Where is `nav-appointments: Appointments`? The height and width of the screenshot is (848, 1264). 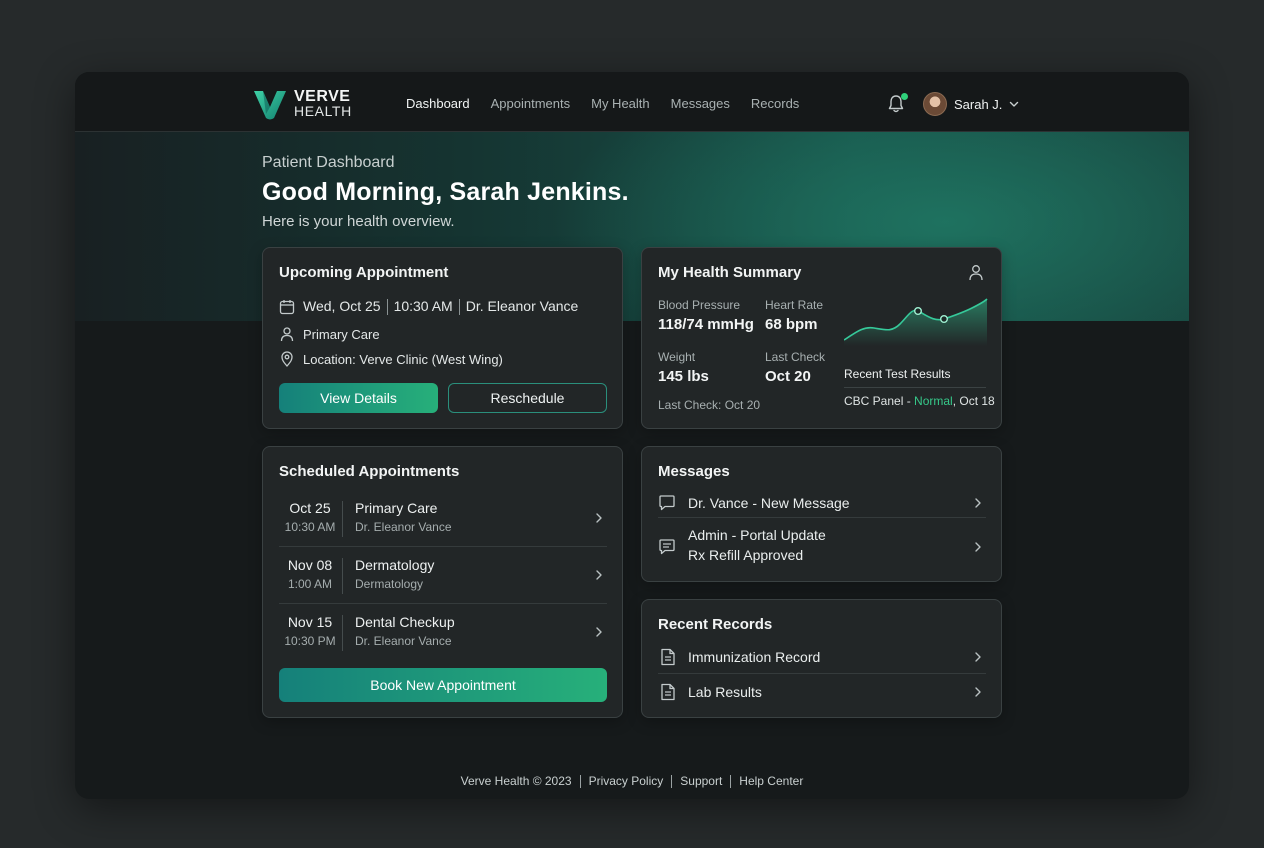 nav-appointments: Appointments is located at coordinates (531, 103).